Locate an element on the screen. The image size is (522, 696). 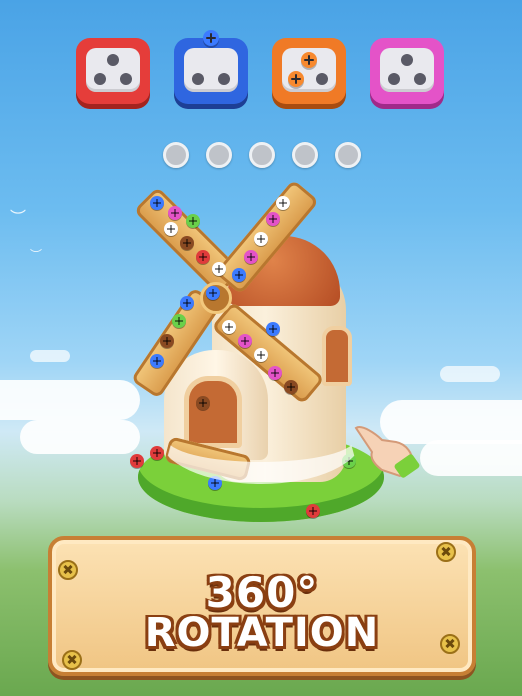
rotate-arrow-icon is located at coordinates (261, 438).